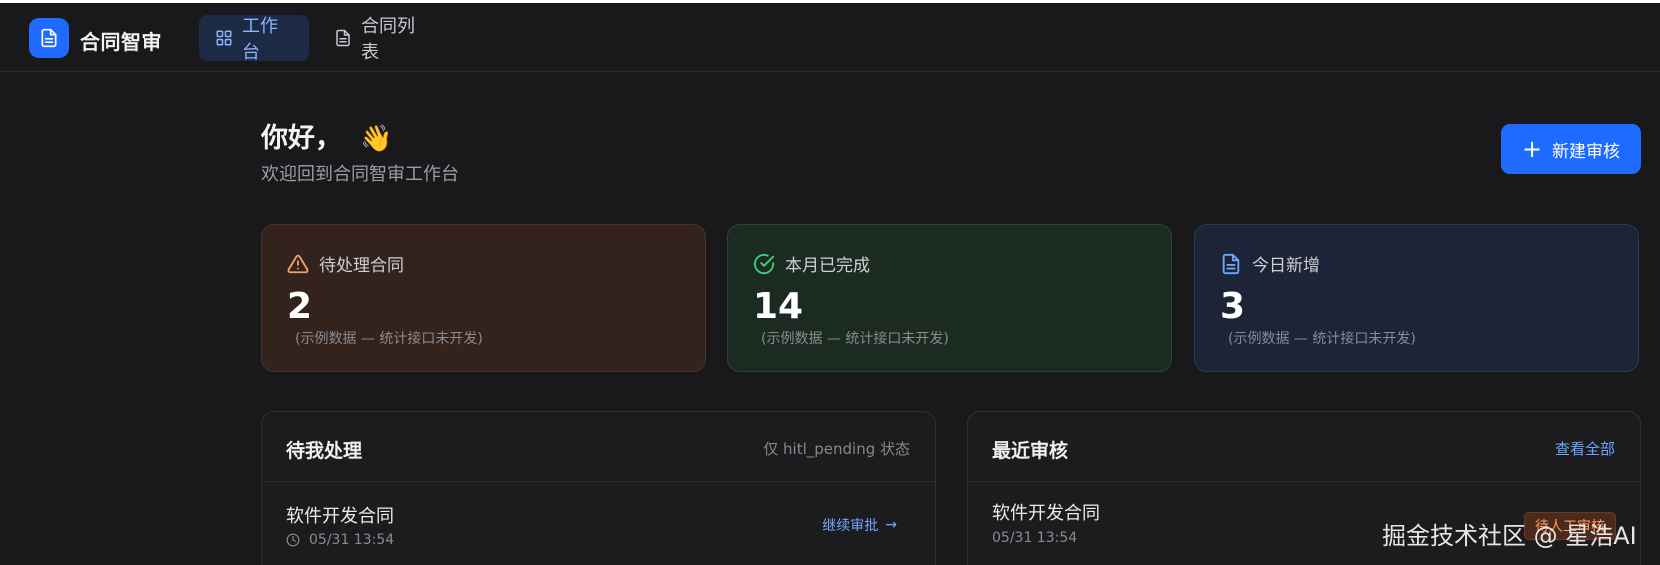 This screenshot has height=565, width=1660. What do you see at coordinates (301, 138) in the screenshot?
I see `greeting-text: 你好，` at bounding box center [301, 138].